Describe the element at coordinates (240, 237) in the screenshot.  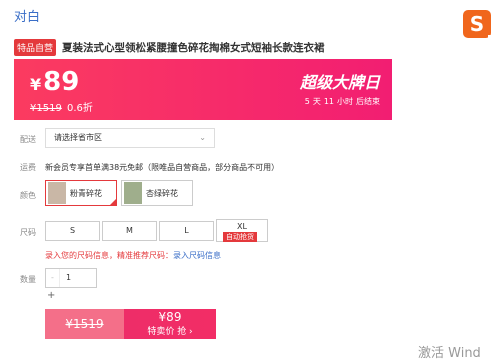
I see `size-xl-tag: 自动抢货` at that location.